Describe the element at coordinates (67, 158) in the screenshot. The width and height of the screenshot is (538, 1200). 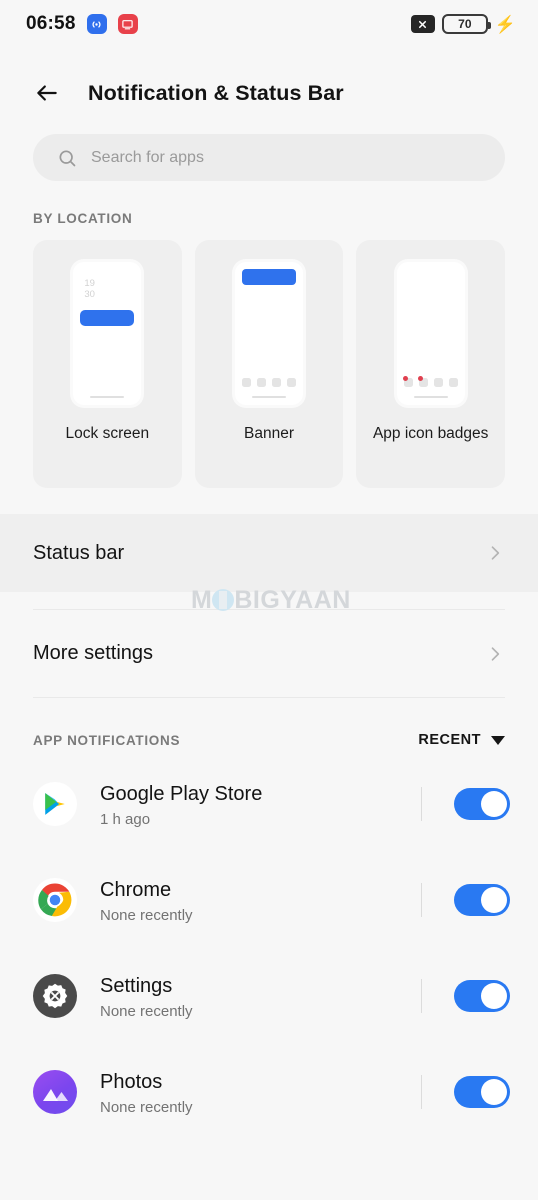
I see `search-icon` at that location.